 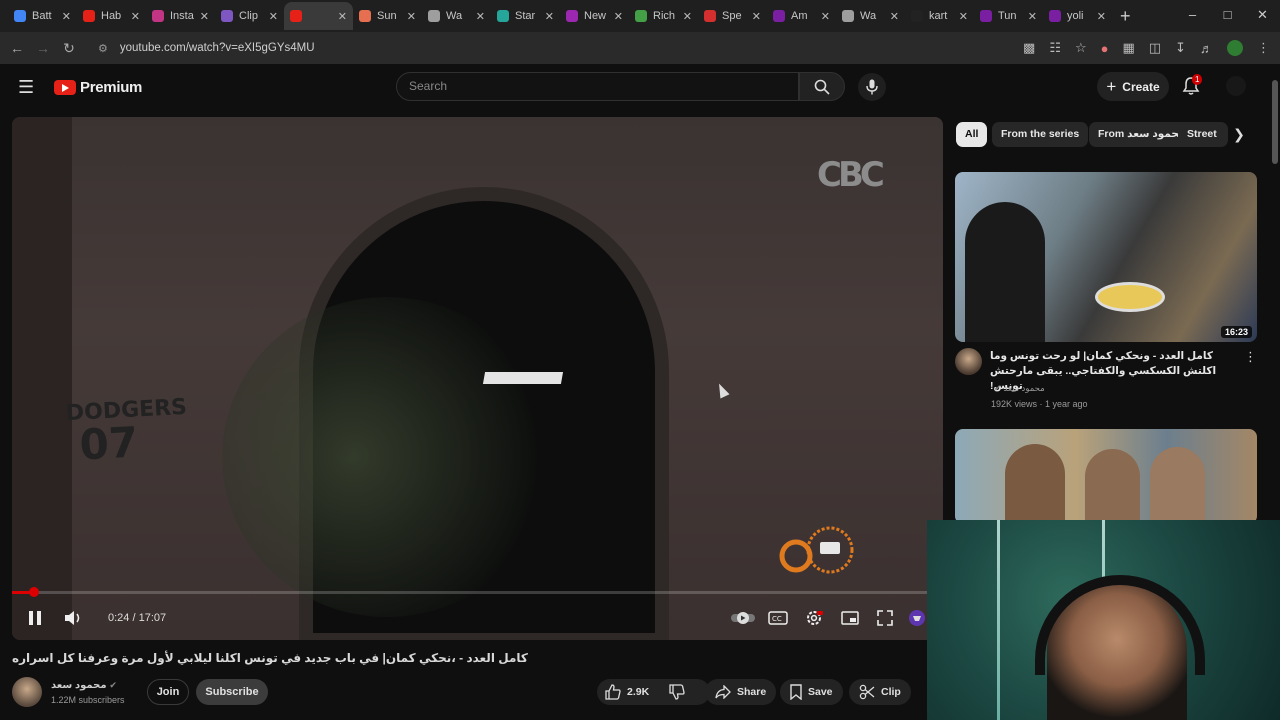 I want to click on extensions-icon: ▦, so click(x=1129, y=48).